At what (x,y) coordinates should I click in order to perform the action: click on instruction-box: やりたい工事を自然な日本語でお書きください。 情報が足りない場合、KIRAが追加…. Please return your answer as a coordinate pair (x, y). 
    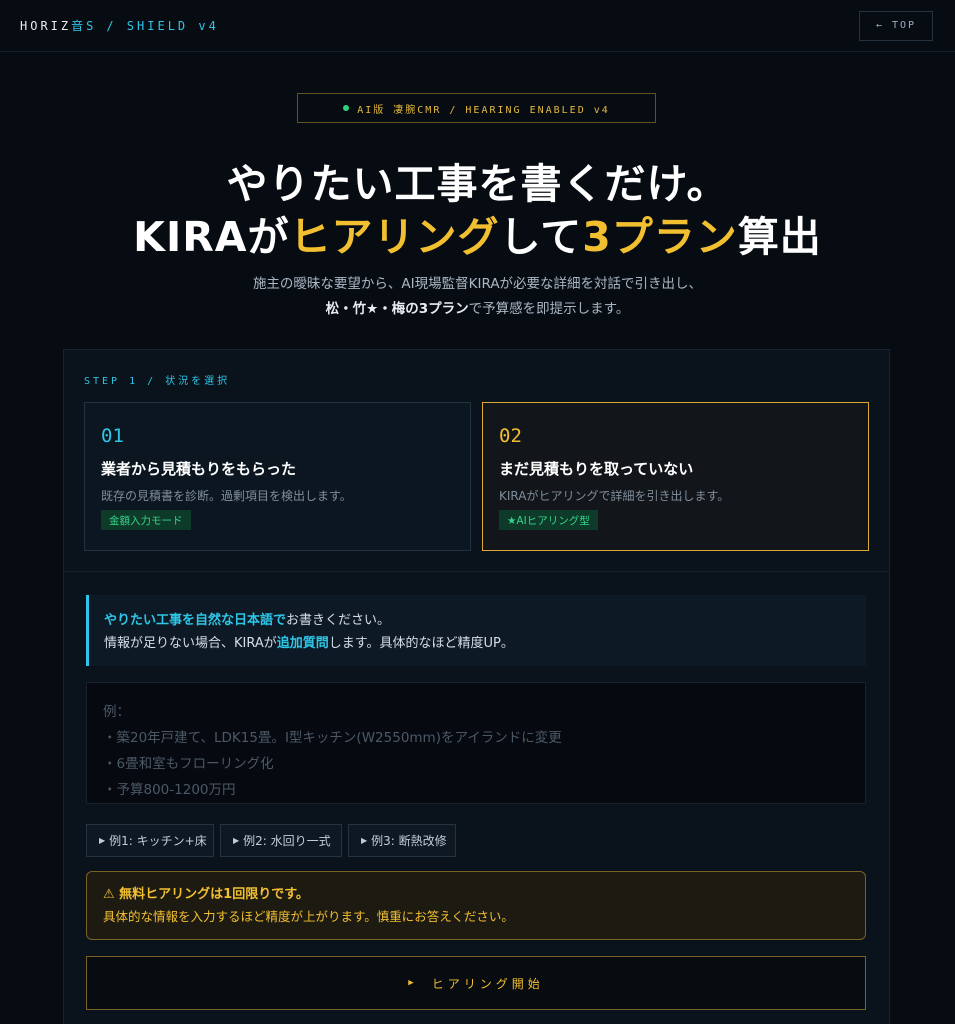
    Looking at the image, I should click on (476, 630).